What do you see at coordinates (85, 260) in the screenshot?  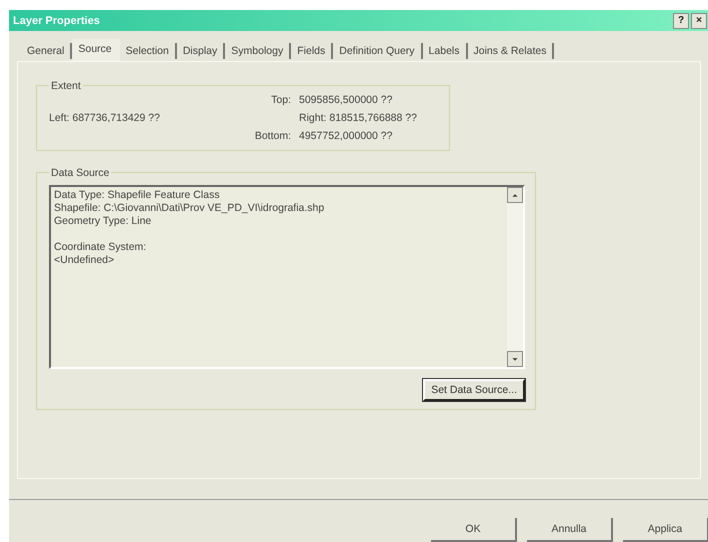 I see `info-line: <Undefined>` at bounding box center [85, 260].